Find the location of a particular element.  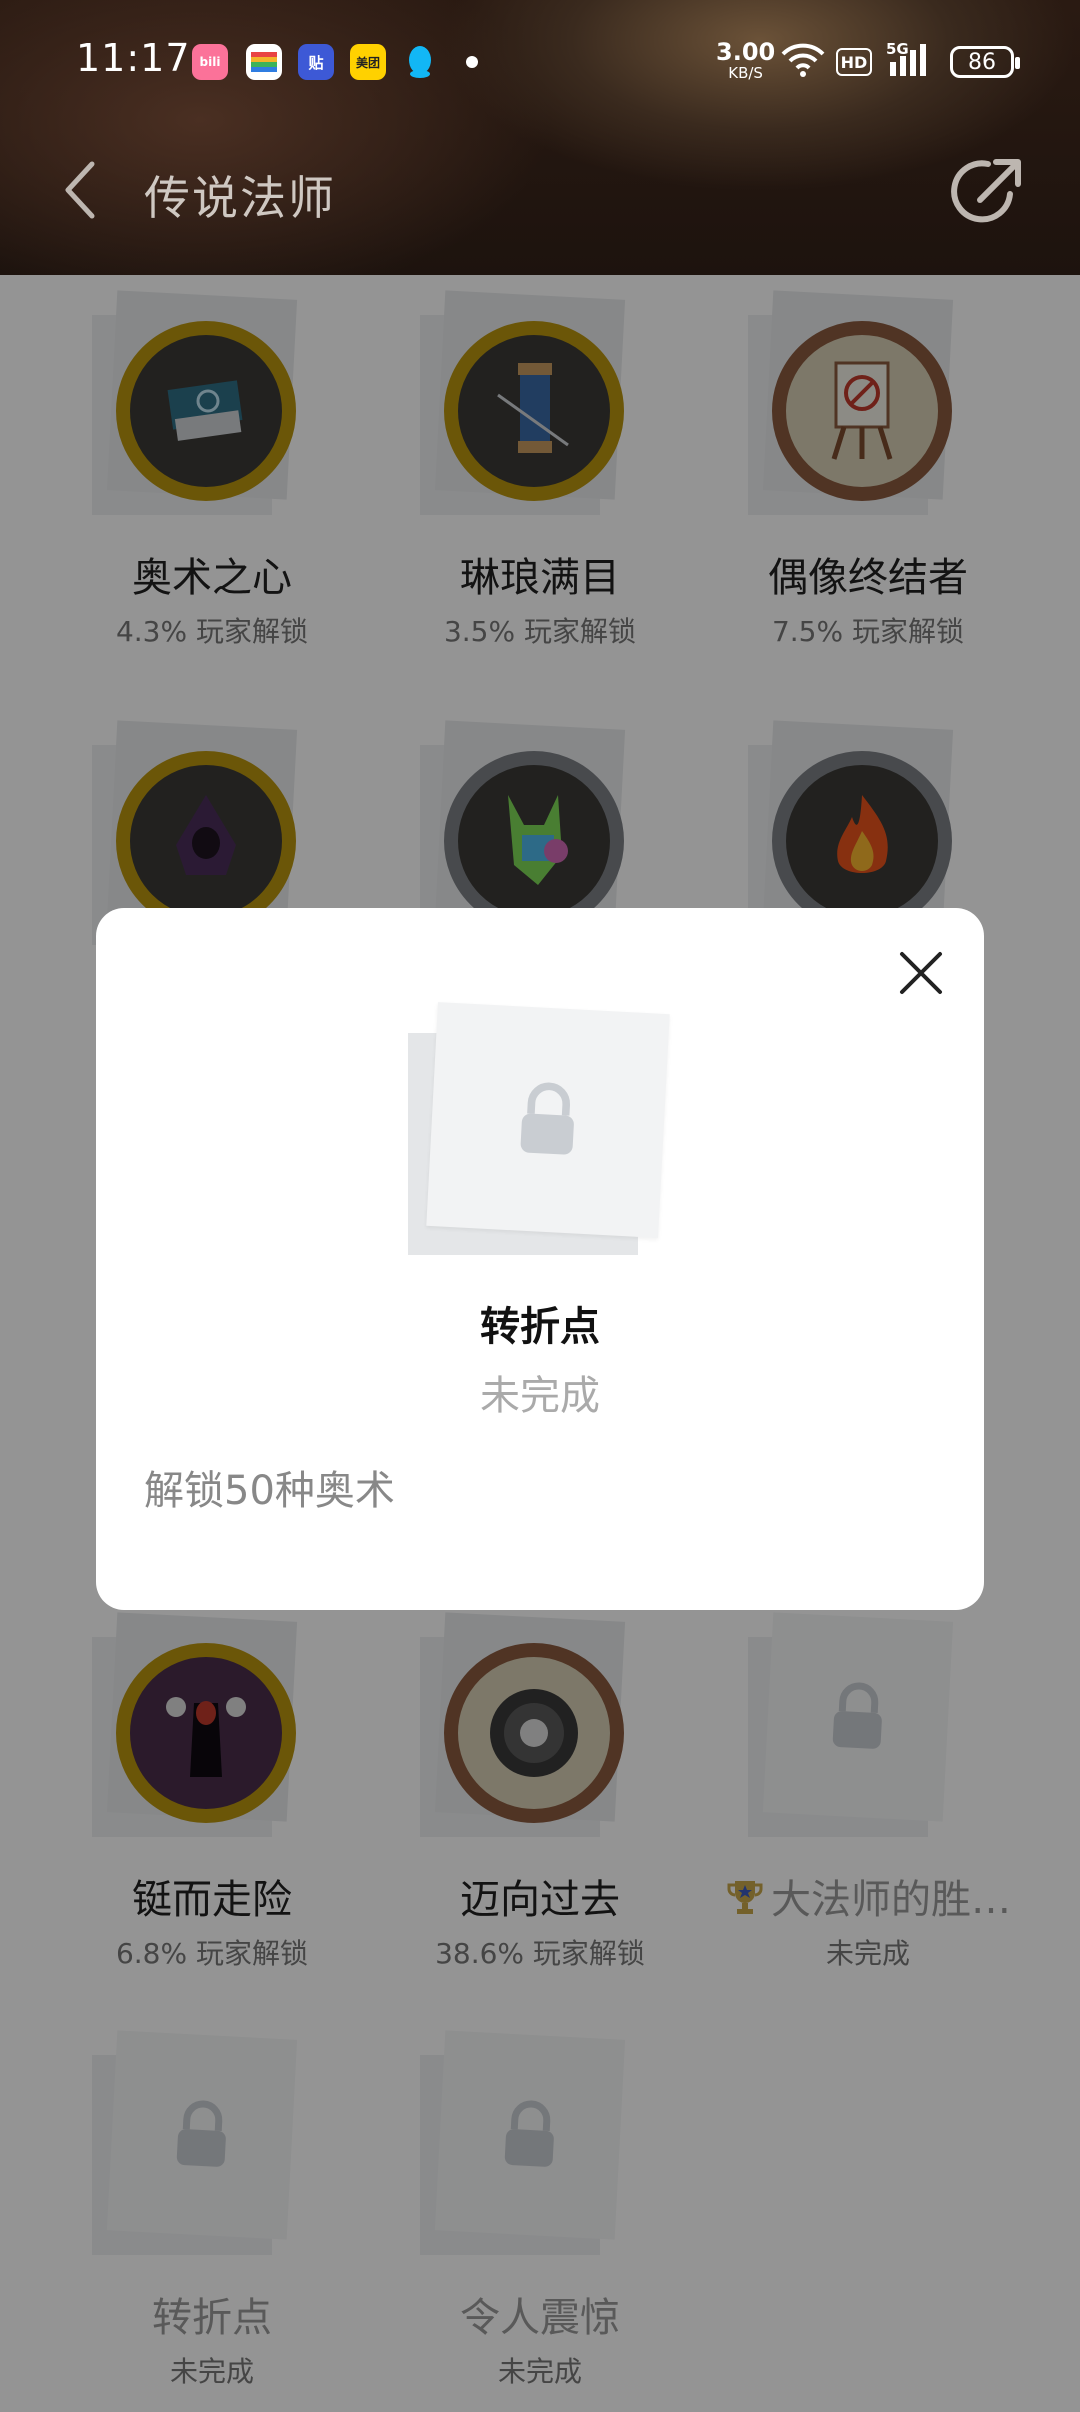

chevron-left-icon is located at coordinates (80, 190).